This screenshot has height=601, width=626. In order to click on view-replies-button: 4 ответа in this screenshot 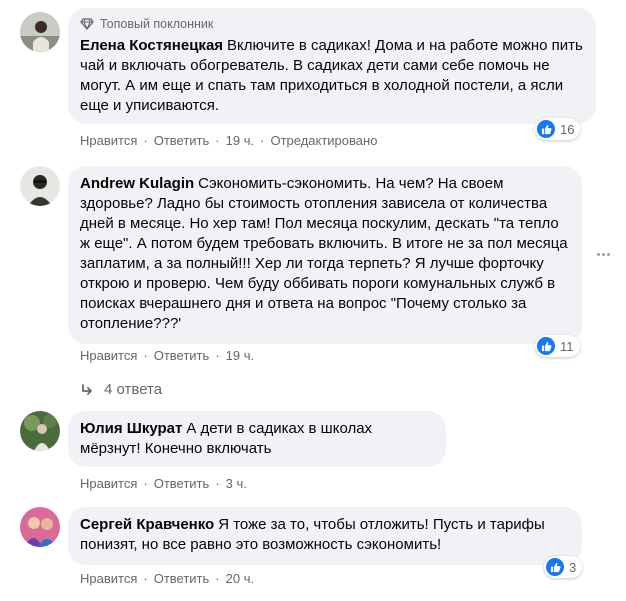, I will do `click(121, 389)`.